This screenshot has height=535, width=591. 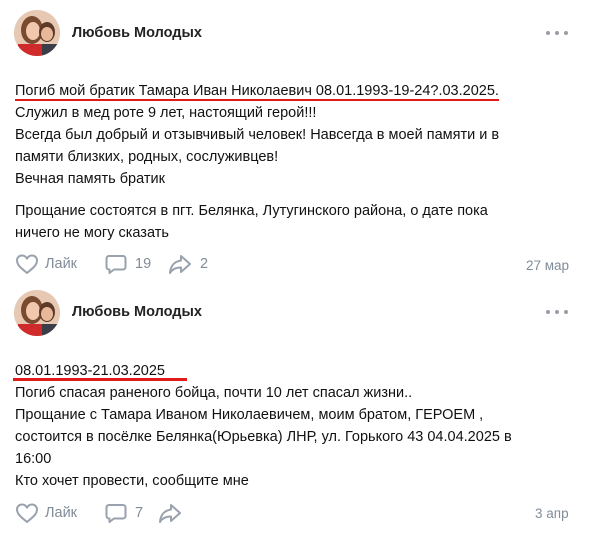 What do you see at coordinates (61, 513) in the screenshot?
I see `like-label: Лайк` at bounding box center [61, 513].